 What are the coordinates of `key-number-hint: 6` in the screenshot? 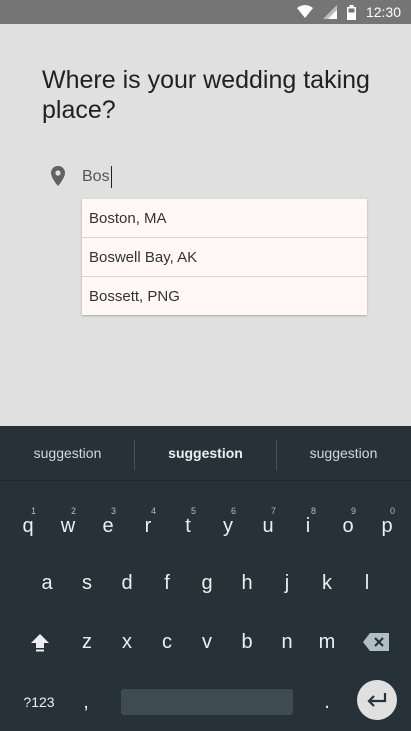 It's located at (233, 511).